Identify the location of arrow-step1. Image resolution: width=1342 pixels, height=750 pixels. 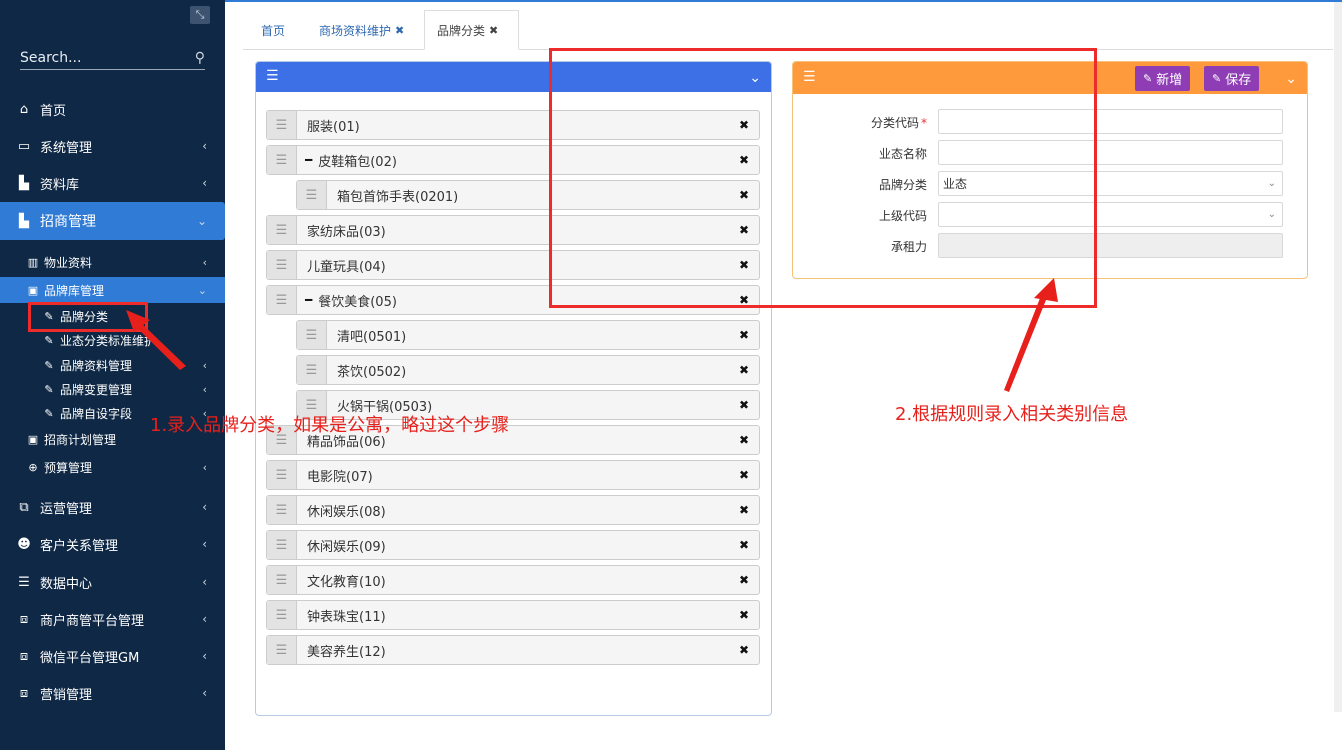
(156, 340).